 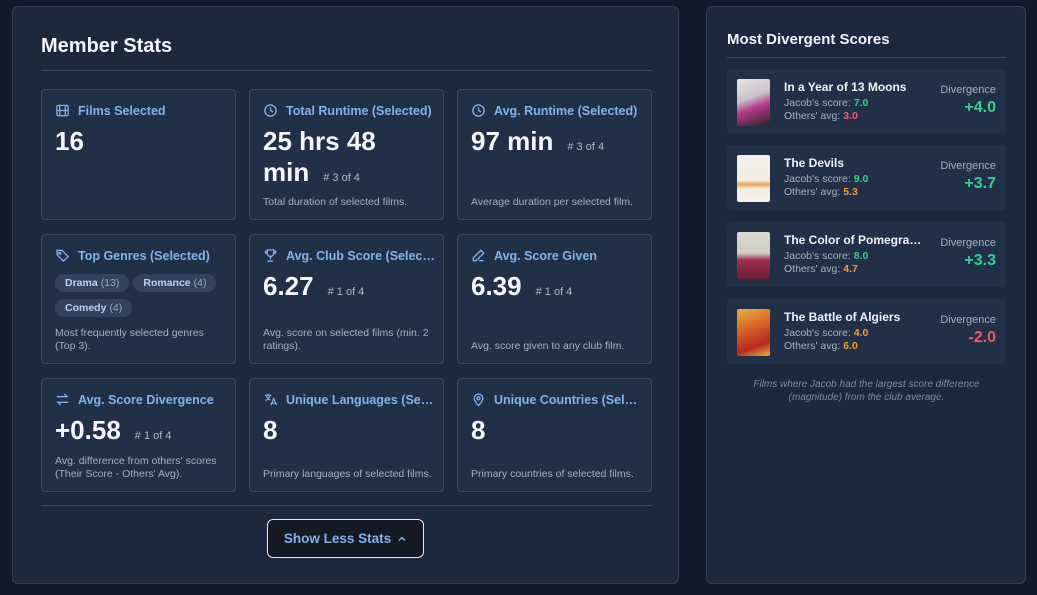 I want to click on card-label: Unique Countries (Selected), so click(x=568, y=399).